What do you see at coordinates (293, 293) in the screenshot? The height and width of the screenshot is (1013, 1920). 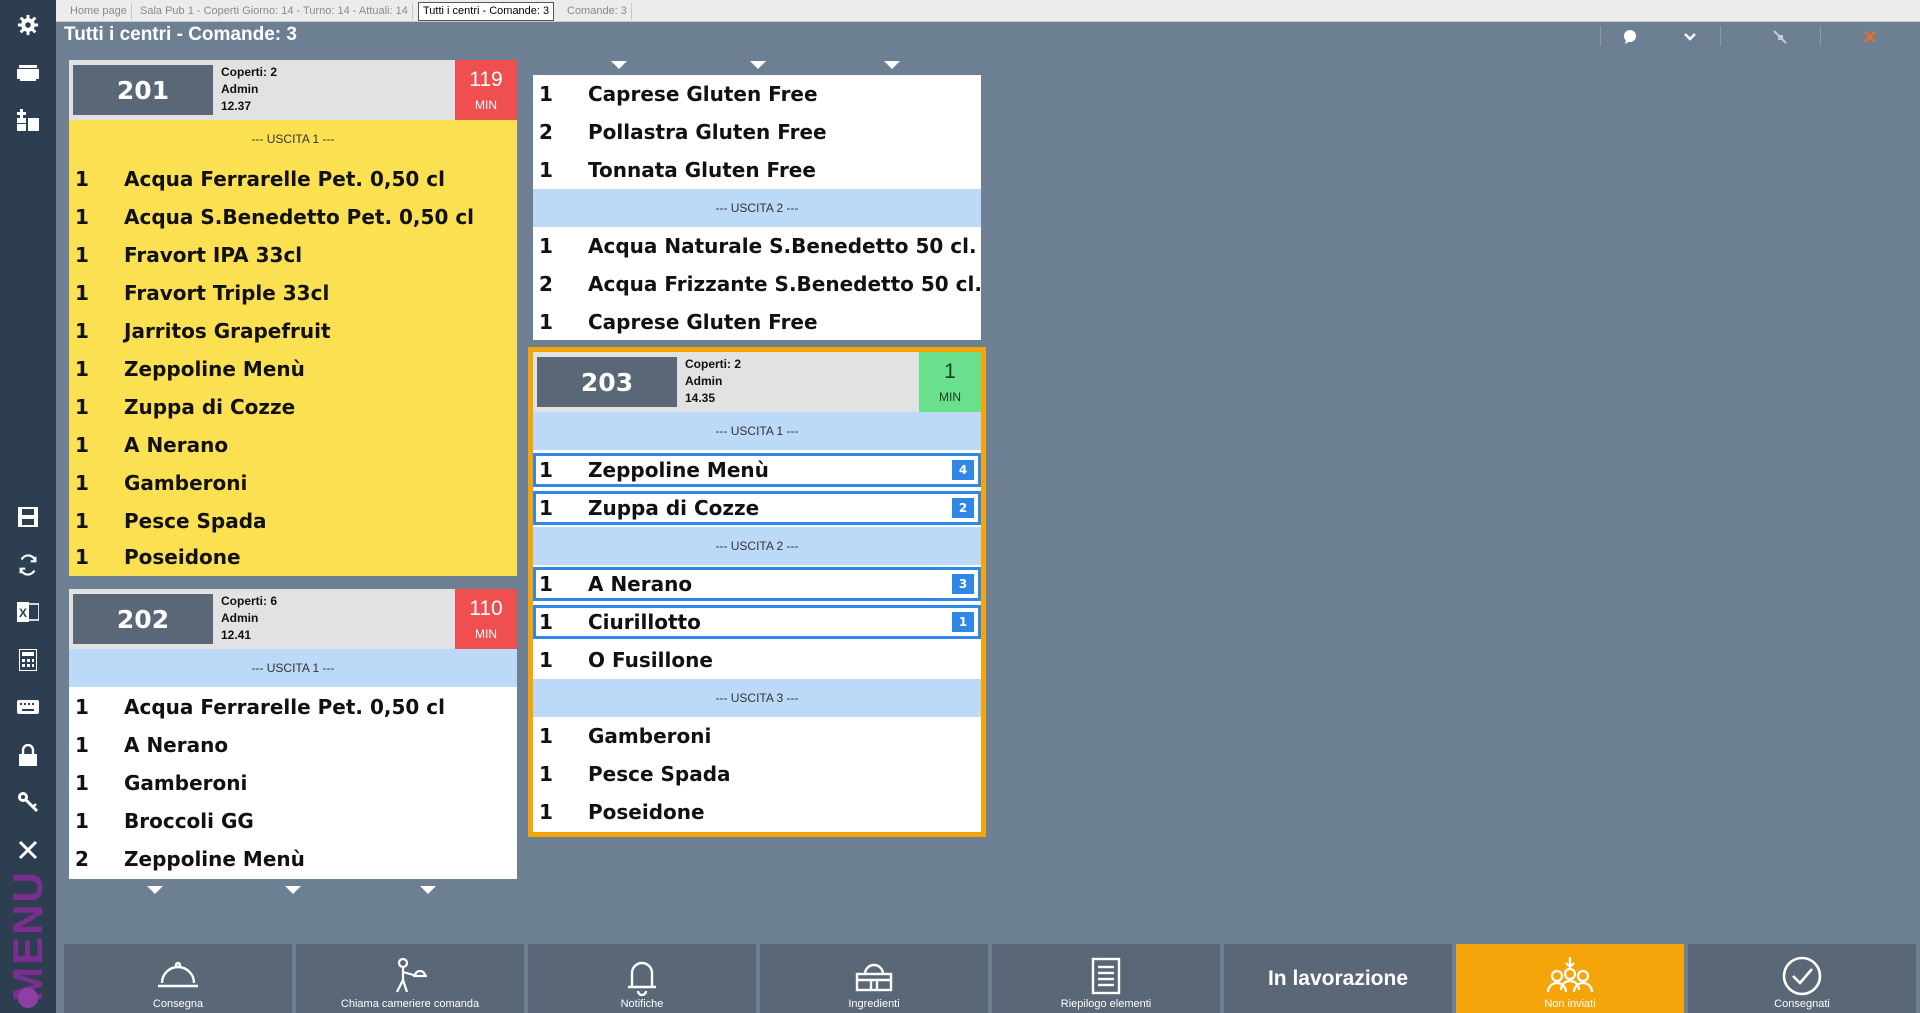 I see `list-item: 1 Fravort Triple 33cl` at bounding box center [293, 293].